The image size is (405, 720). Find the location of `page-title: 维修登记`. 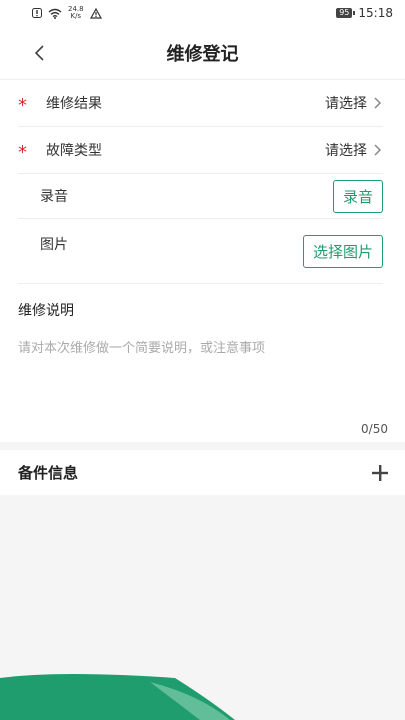

page-title: 维修登记 is located at coordinates (202, 54).